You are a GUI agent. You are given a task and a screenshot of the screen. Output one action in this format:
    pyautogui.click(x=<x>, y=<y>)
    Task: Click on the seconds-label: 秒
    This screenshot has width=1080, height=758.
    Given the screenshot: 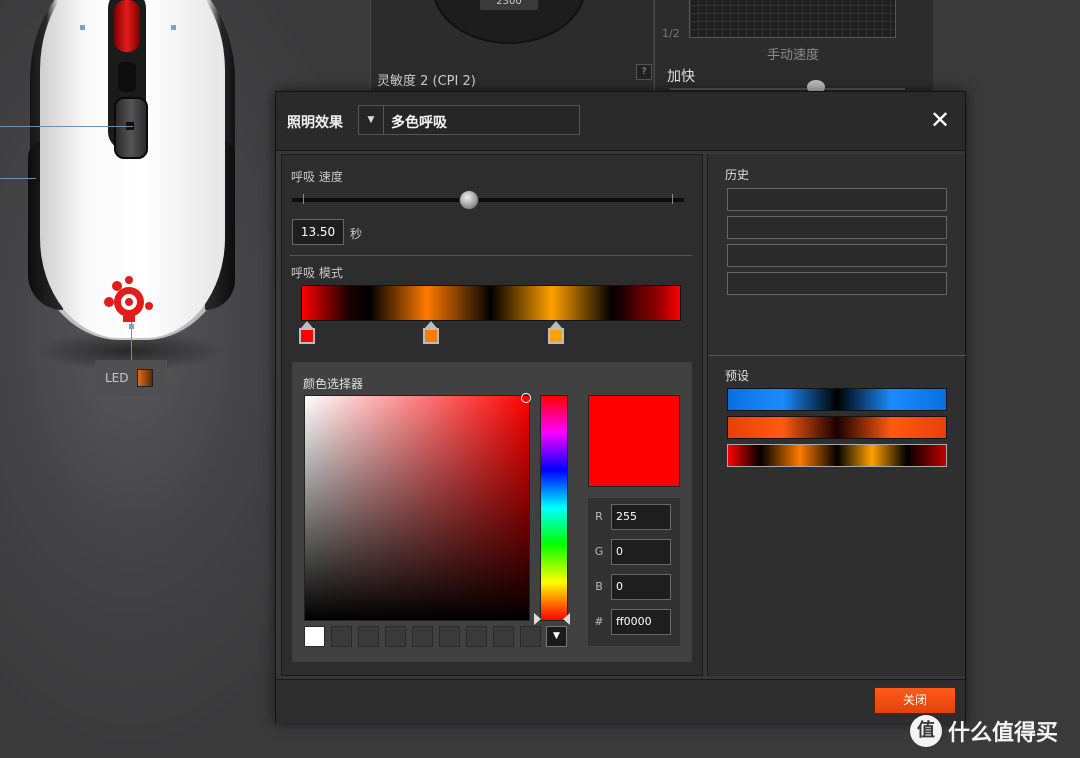 What is the action you would take?
    pyautogui.click(x=356, y=234)
    